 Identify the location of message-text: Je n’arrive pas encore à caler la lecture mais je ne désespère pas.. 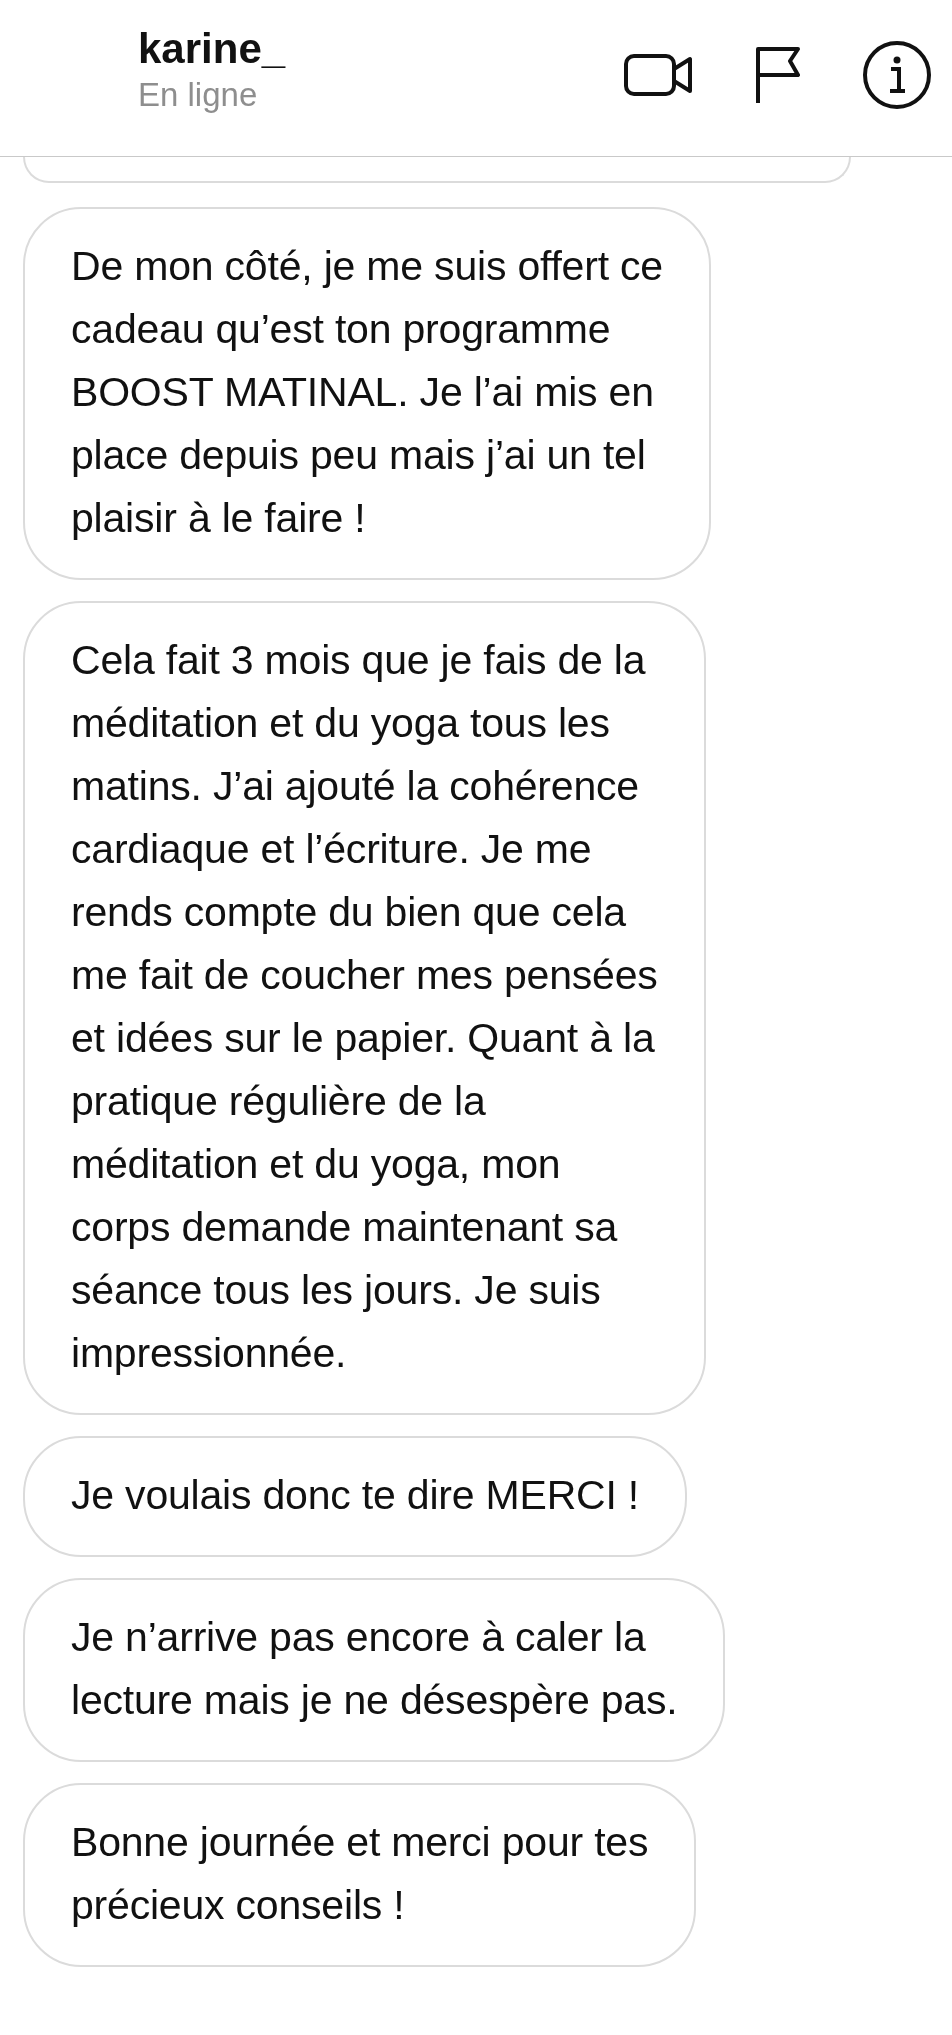
(374, 1669).